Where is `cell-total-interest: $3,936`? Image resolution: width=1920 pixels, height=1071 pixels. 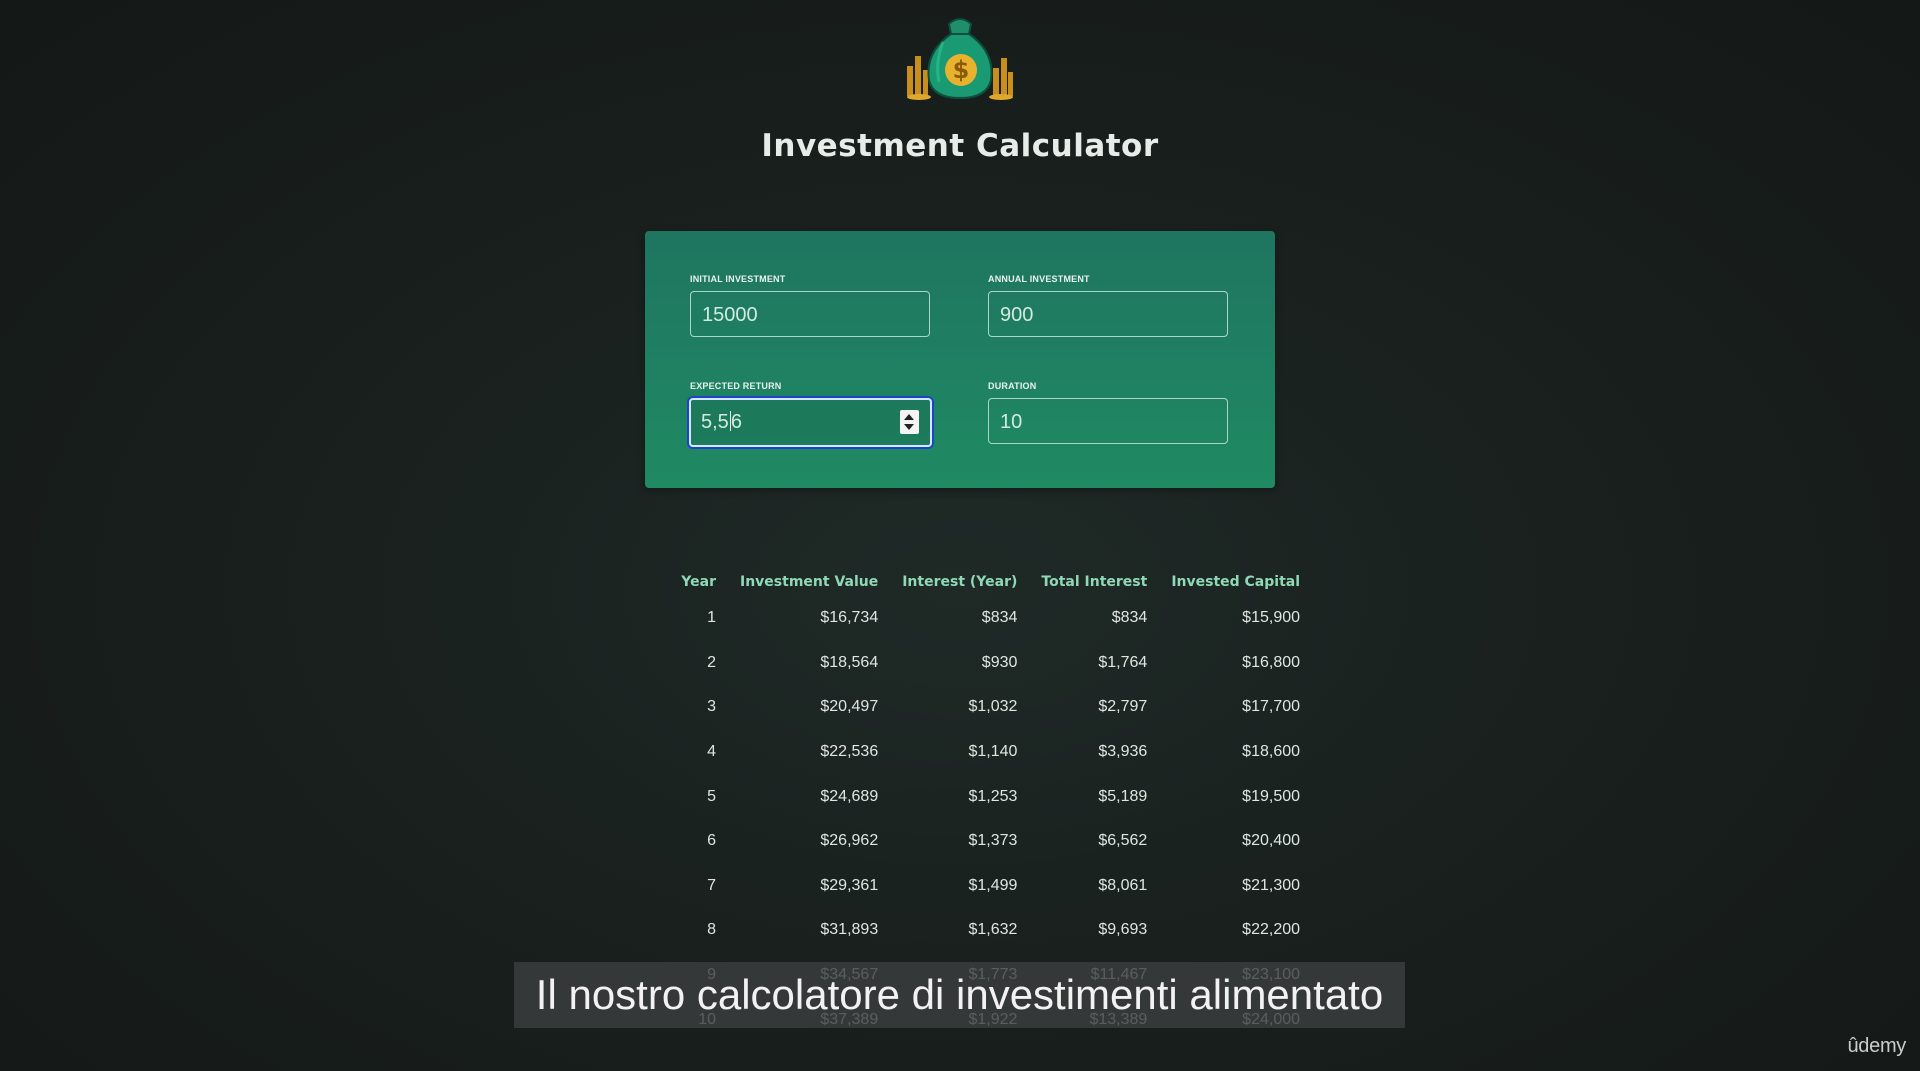 cell-total-interest: $3,936 is located at coordinates (1123, 752).